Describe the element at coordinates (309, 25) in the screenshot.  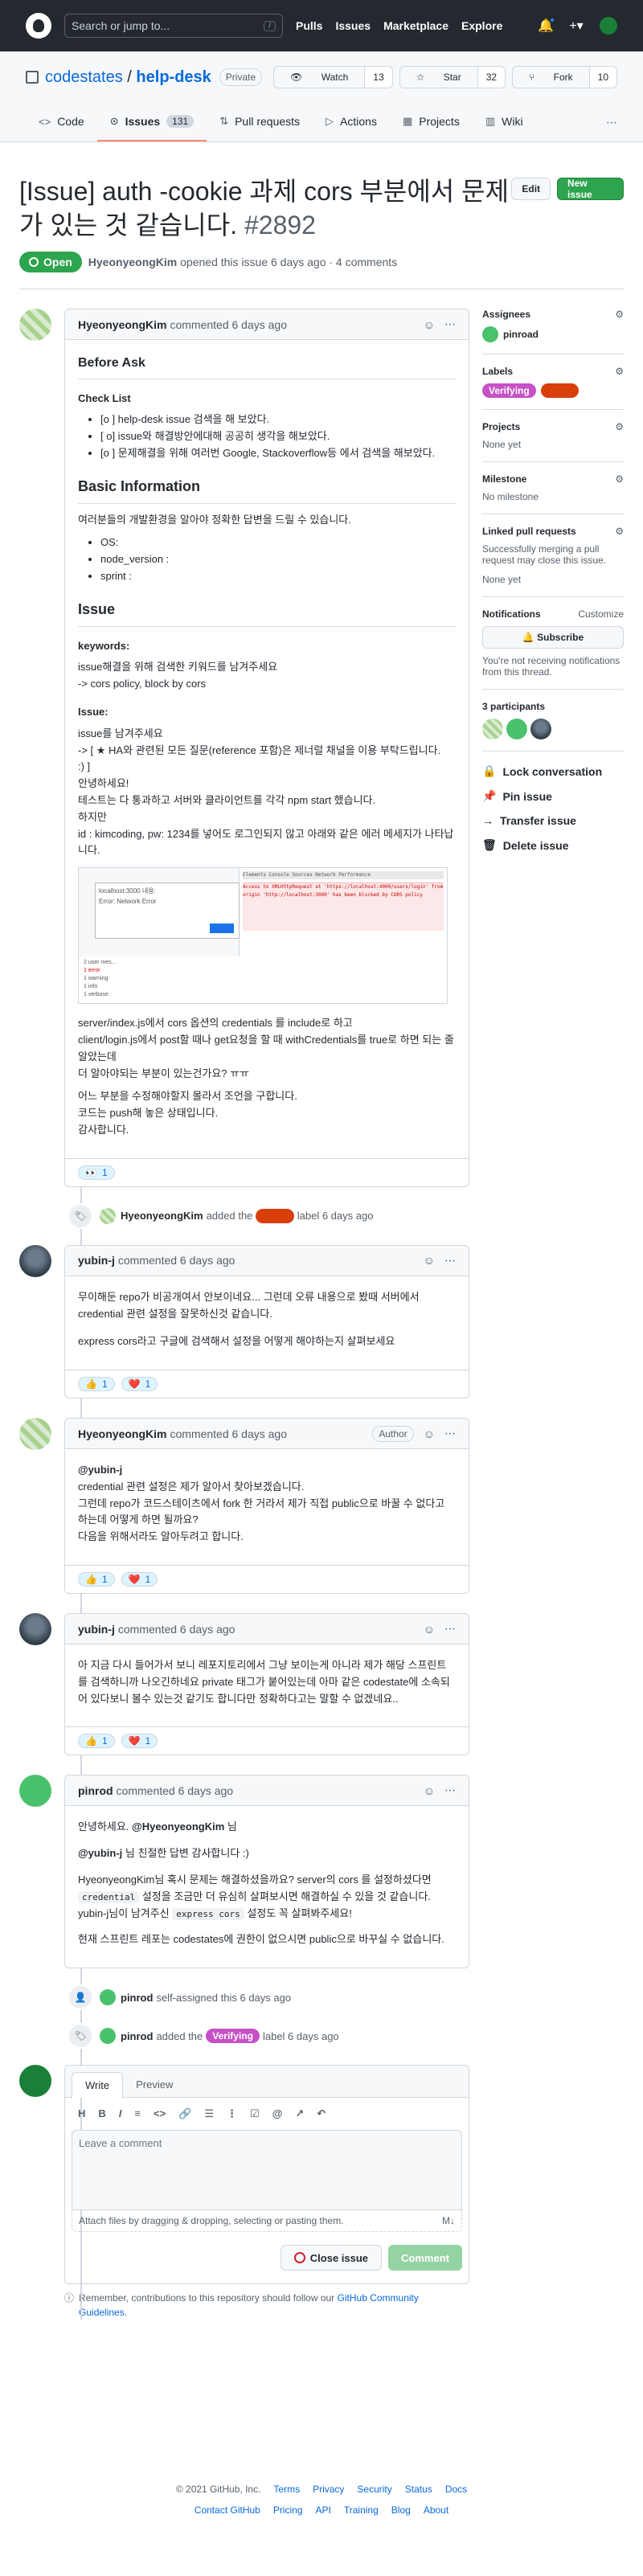
I see `nav-pulls: Pulls` at that location.